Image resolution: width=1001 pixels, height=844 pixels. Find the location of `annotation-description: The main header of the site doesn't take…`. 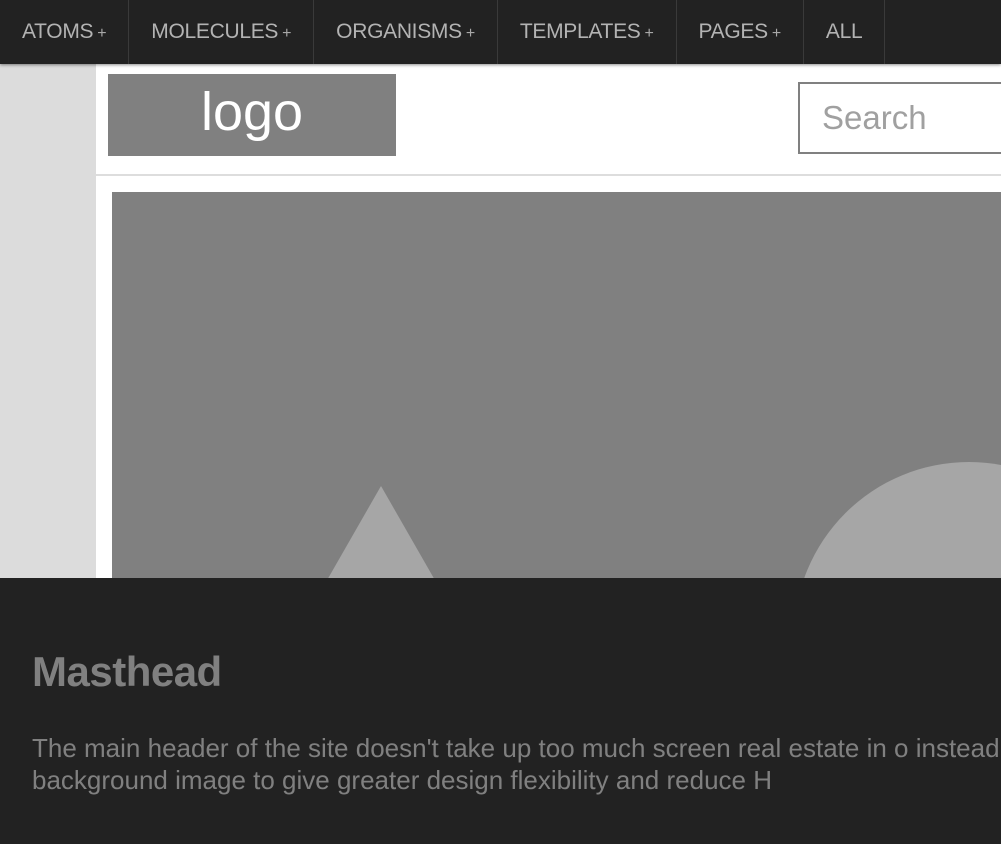

annotation-description: The main header of the site doesn't take… is located at coordinates (516, 764).